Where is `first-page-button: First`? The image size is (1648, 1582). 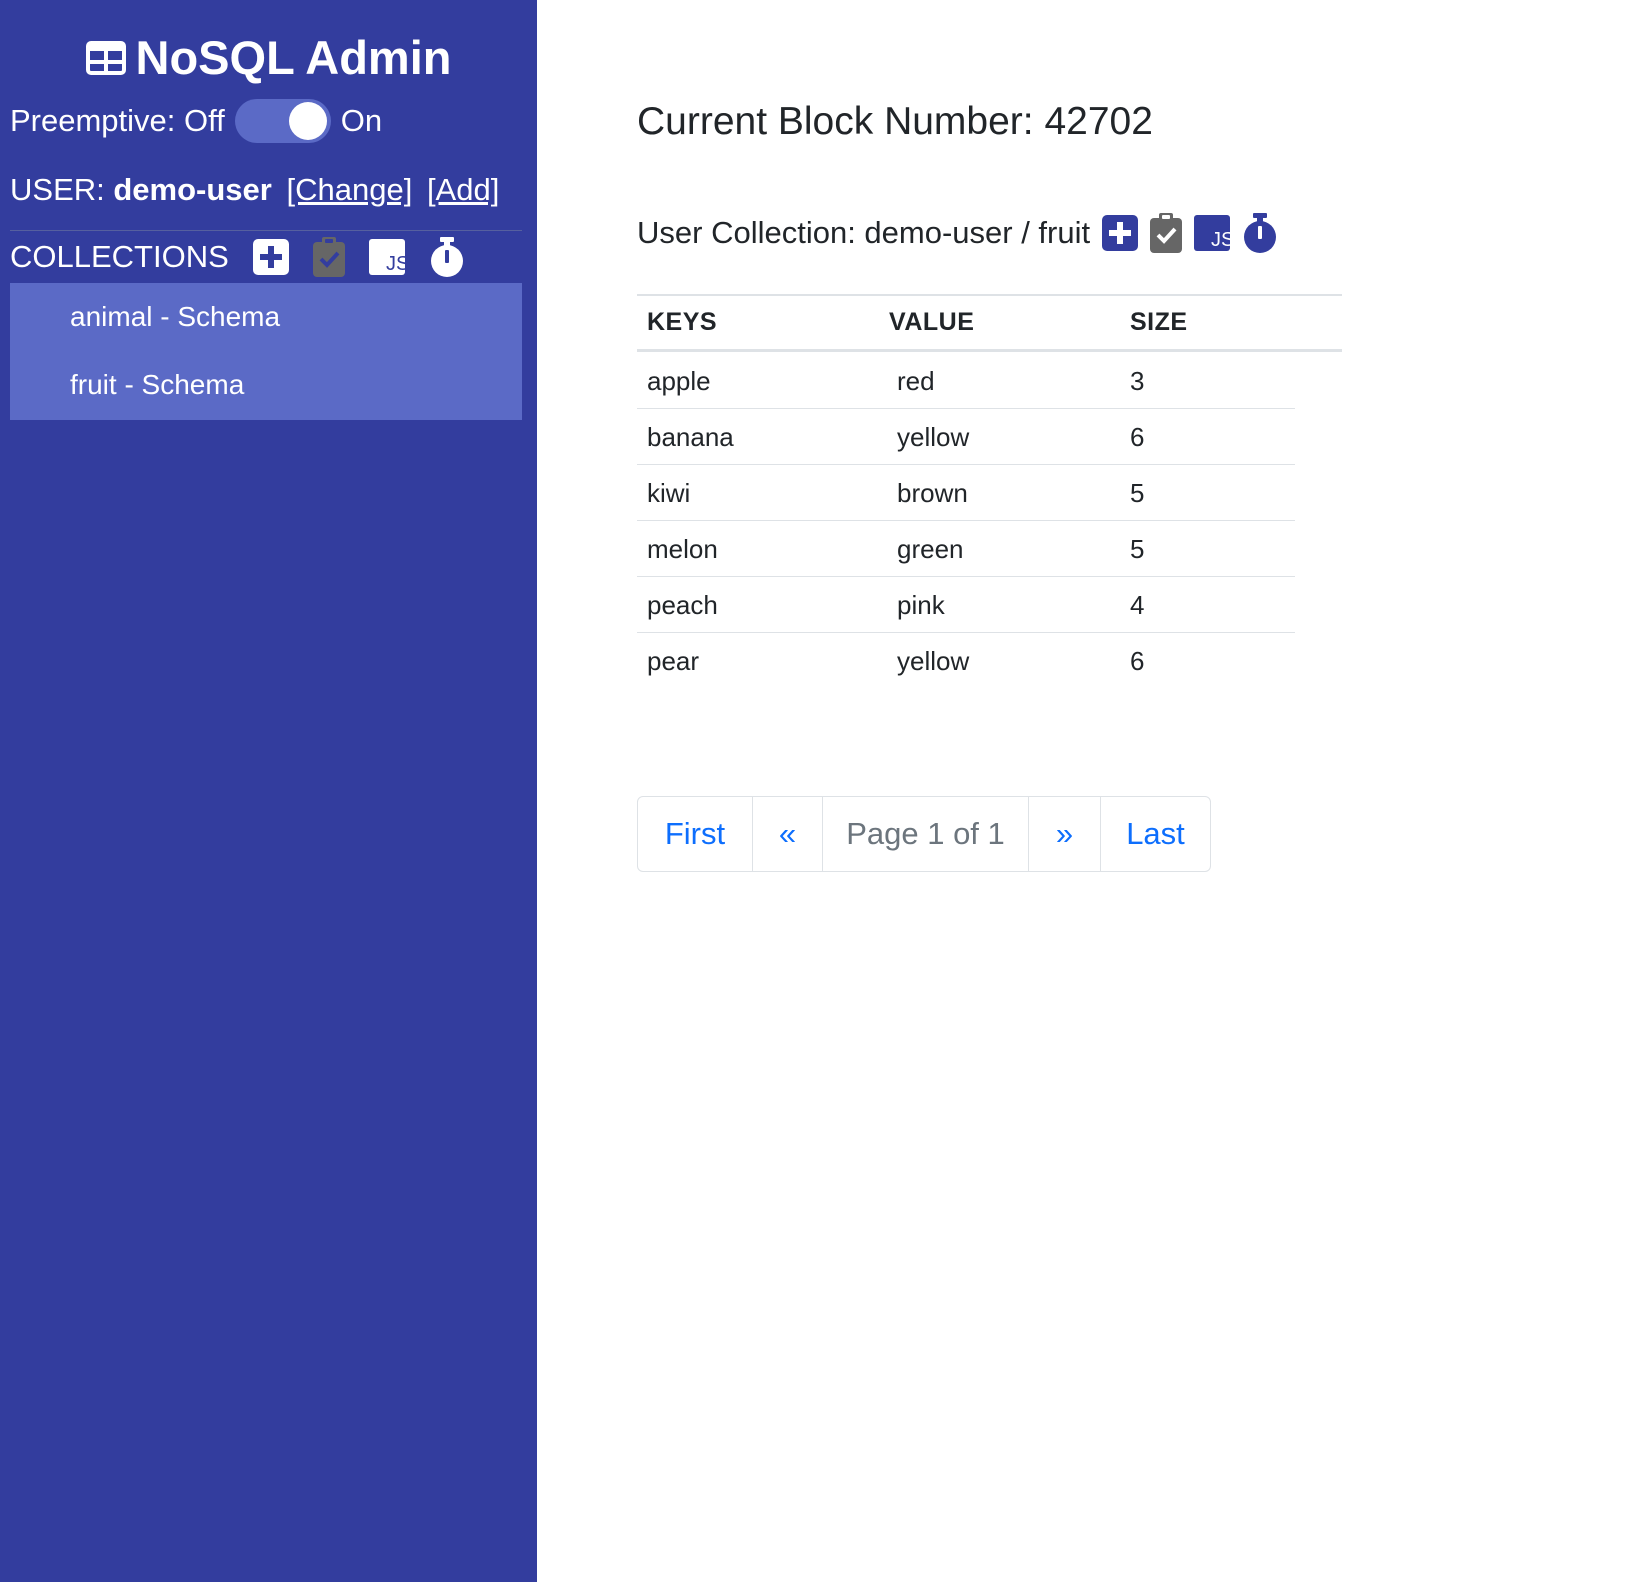
first-page-button: First is located at coordinates (695, 834).